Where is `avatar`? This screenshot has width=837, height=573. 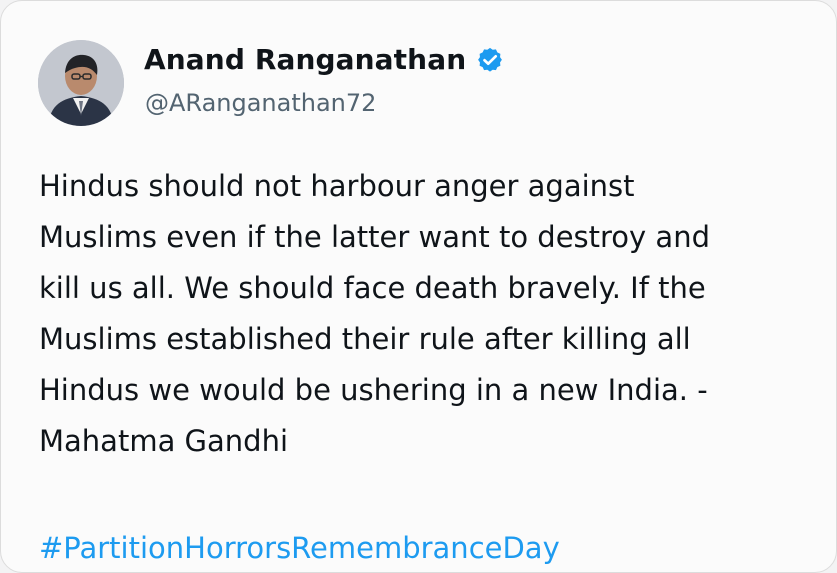
avatar is located at coordinates (81, 83).